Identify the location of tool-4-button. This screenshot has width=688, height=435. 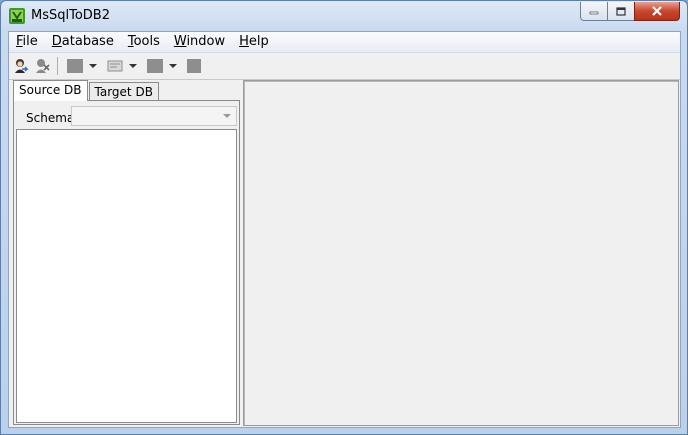
(194, 66).